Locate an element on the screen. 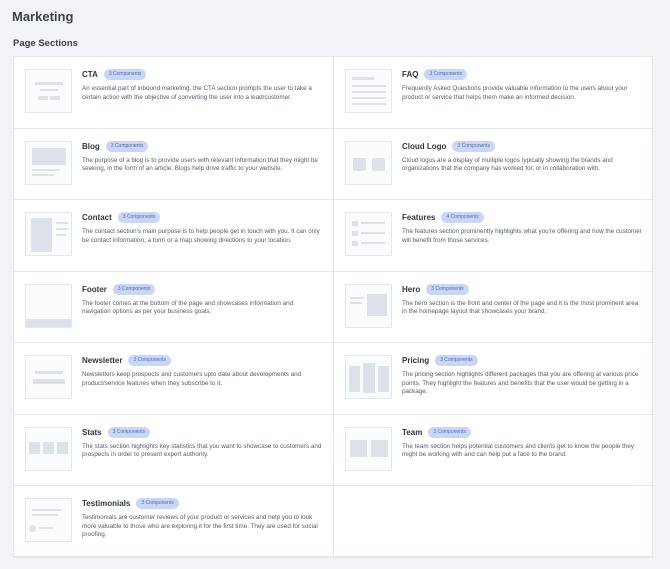 This screenshot has width=670, height=569. faq-thumbnail-icon is located at coordinates (368, 91).